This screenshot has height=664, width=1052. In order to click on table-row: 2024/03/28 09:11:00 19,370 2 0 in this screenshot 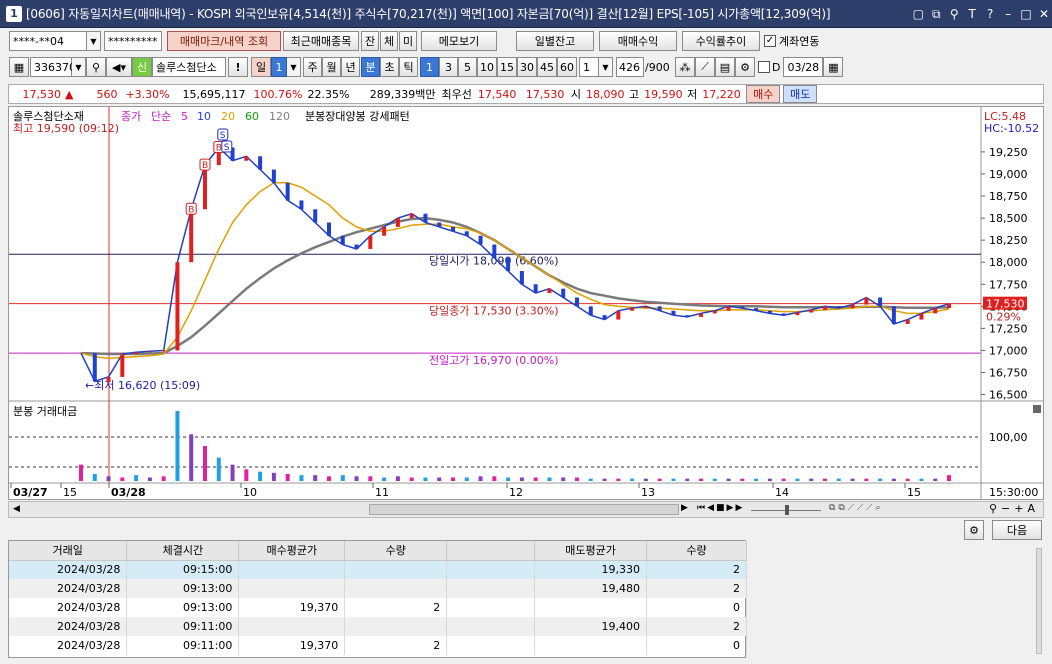, I will do `click(378, 645)`.